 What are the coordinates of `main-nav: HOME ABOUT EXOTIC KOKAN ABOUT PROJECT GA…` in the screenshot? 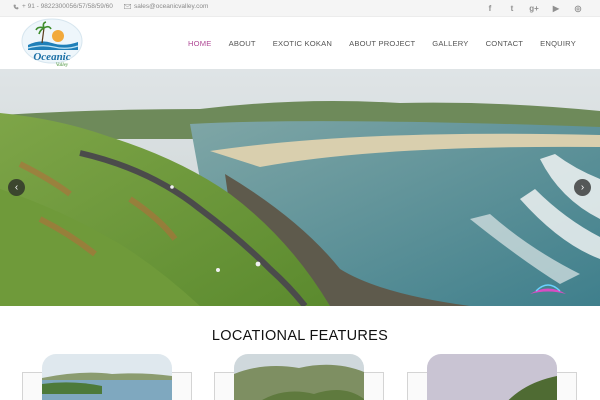 It's located at (382, 43).